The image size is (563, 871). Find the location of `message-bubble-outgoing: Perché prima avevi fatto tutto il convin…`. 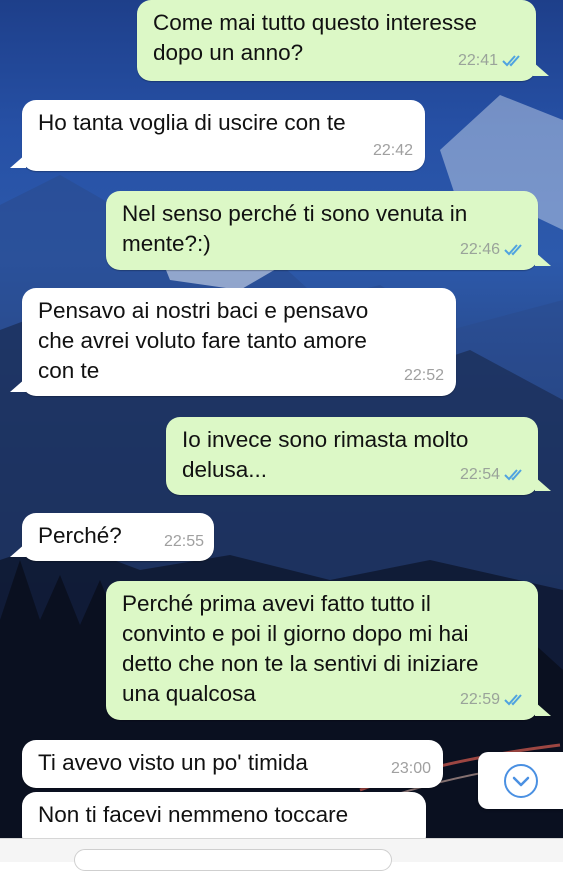

message-bubble-outgoing: Perché prima avevi fatto tutto il convin… is located at coordinates (322, 650).